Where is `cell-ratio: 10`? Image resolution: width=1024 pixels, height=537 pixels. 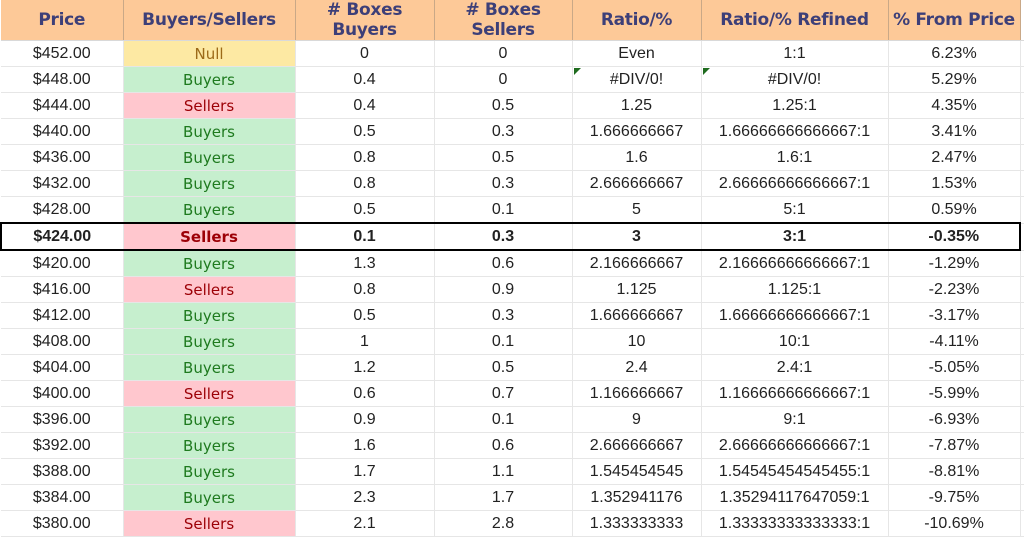
cell-ratio: 10 is located at coordinates (637, 341).